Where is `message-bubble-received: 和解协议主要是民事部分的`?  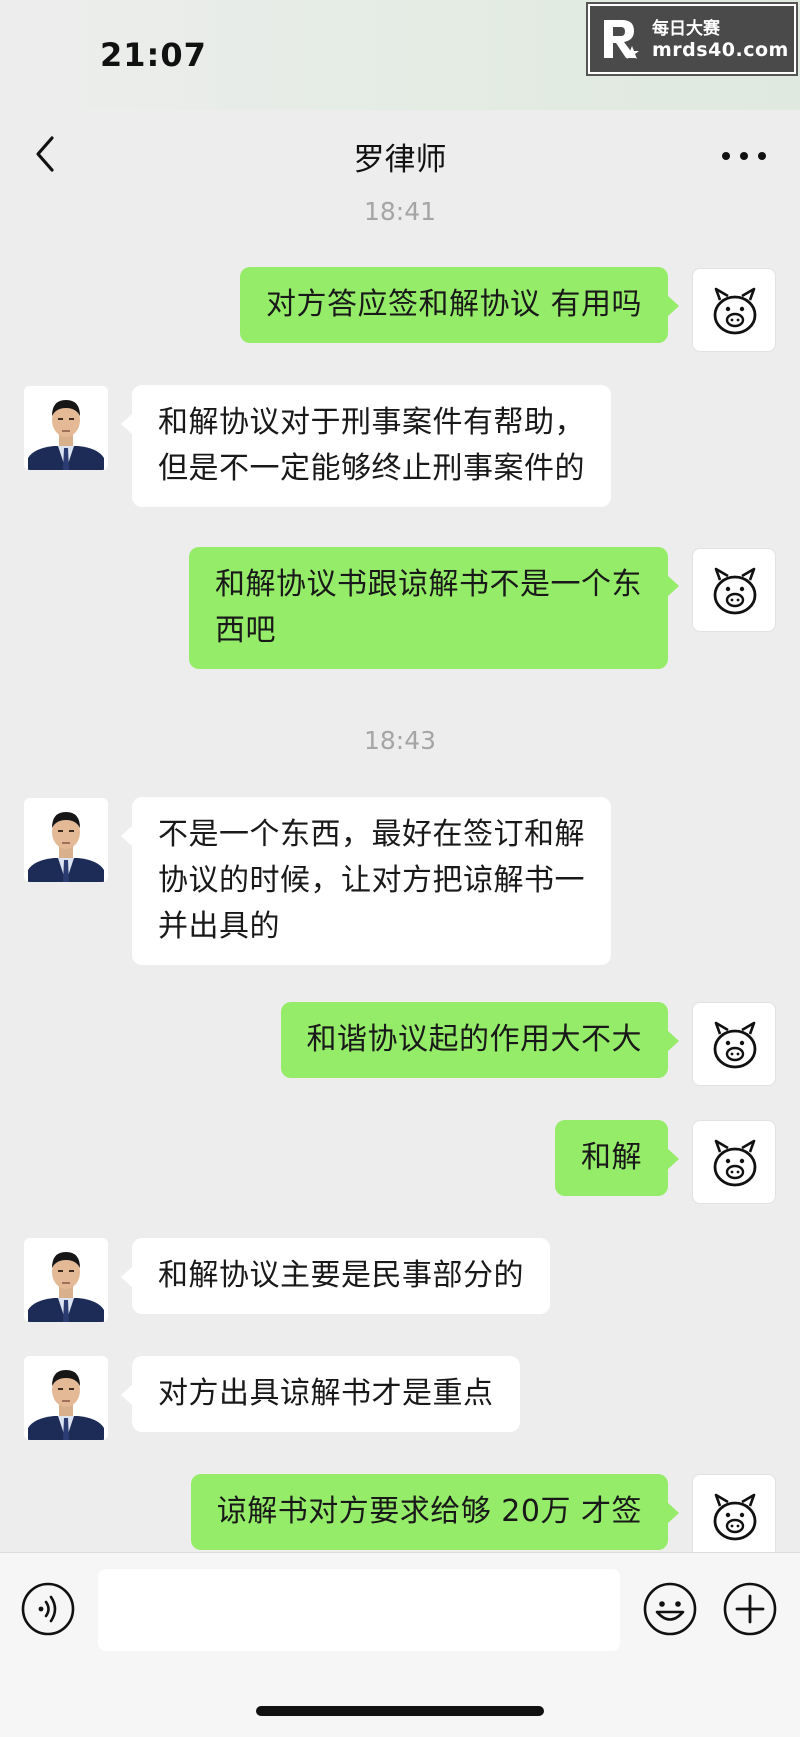 message-bubble-received: 和解协议主要是民事部分的 is located at coordinates (335, 1276).